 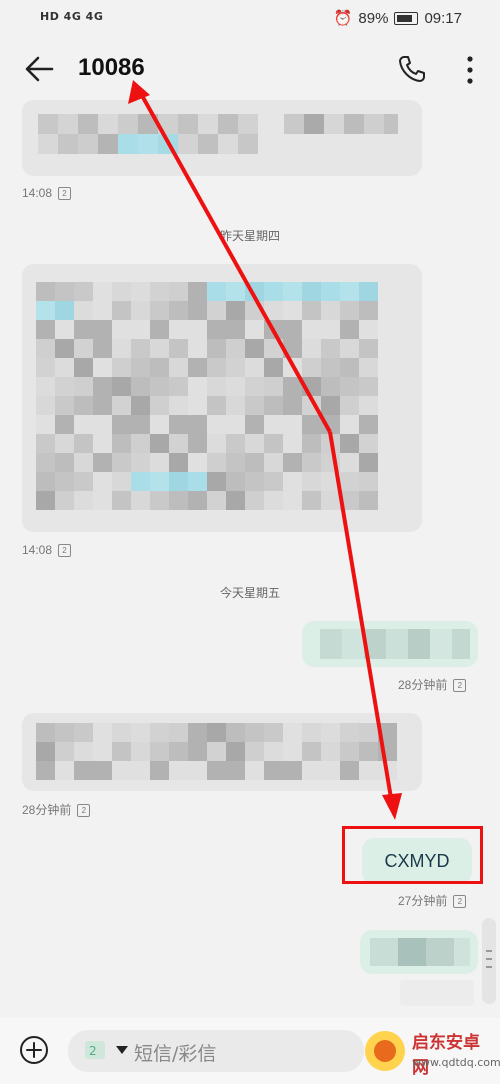 I want to click on svg-text: 2, so click(x=93, y=1051).